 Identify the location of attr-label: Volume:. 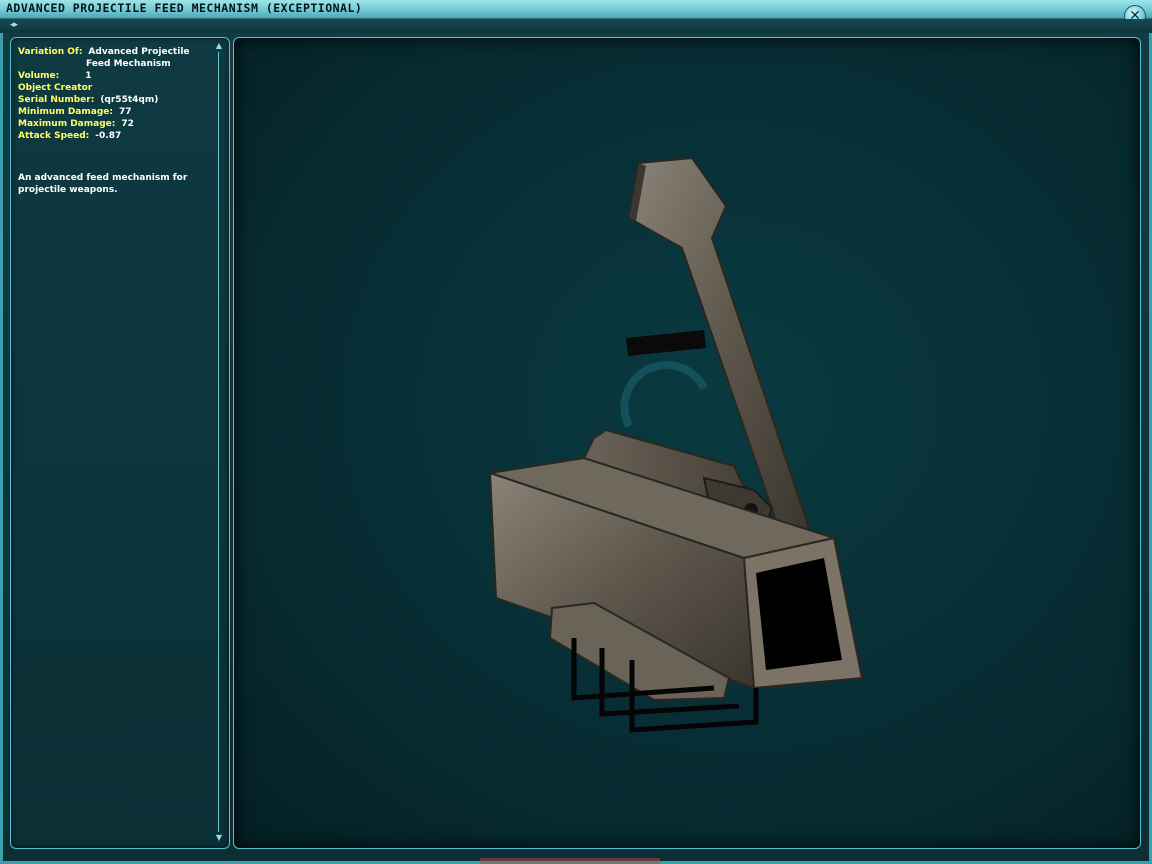
(39, 76).